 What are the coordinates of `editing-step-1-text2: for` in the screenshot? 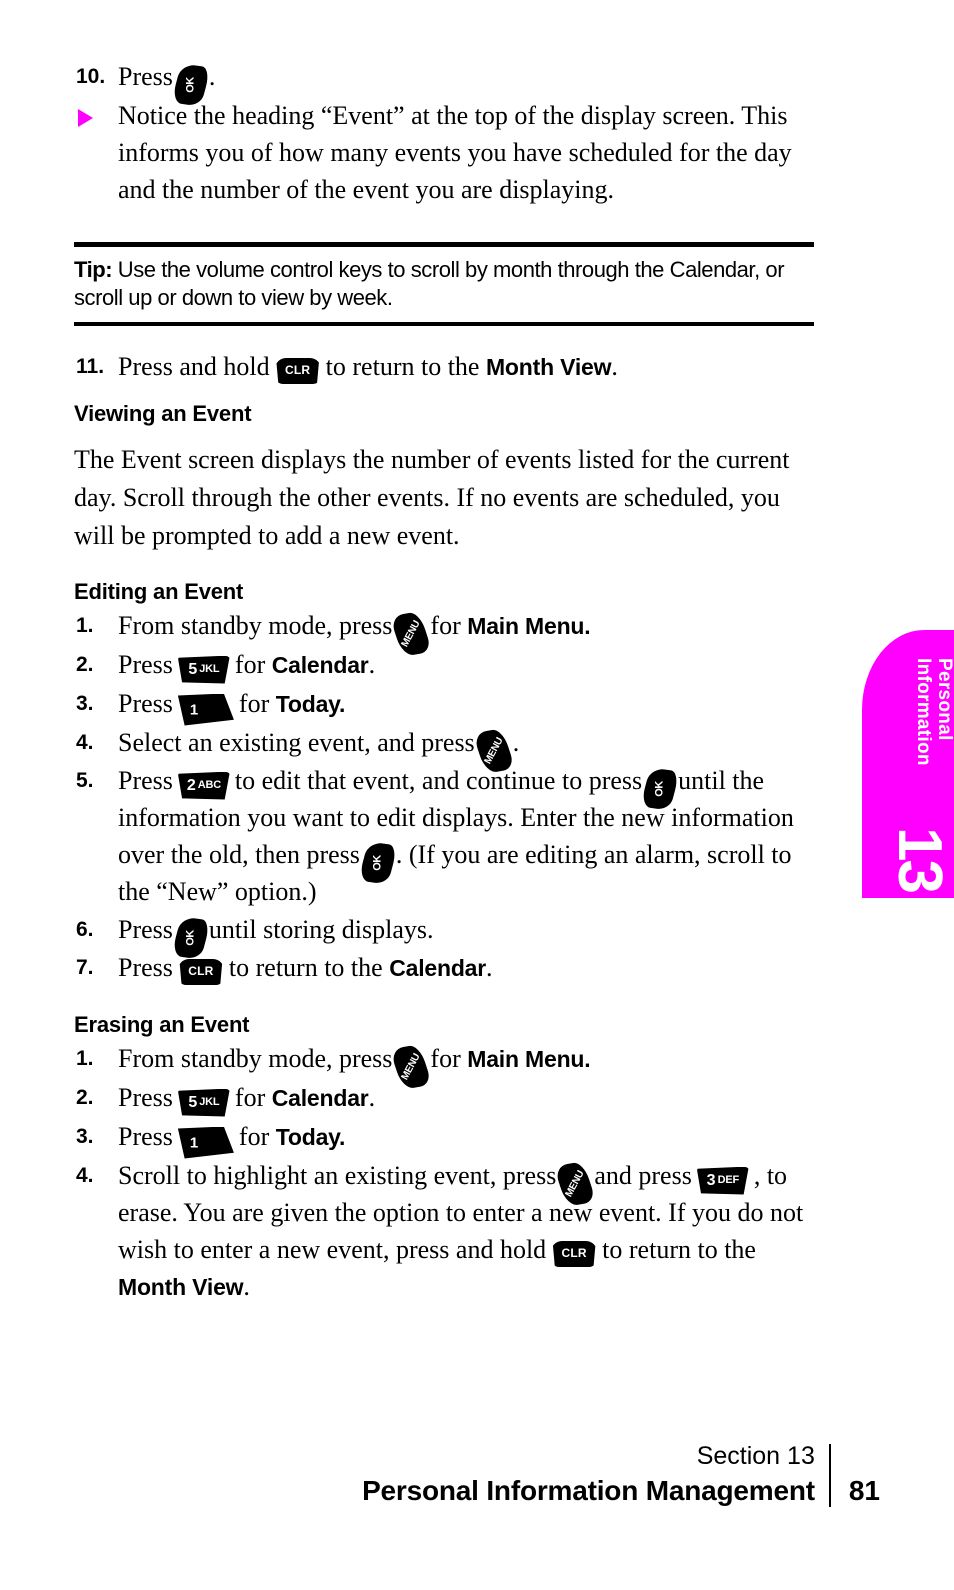 It's located at (445, 625).